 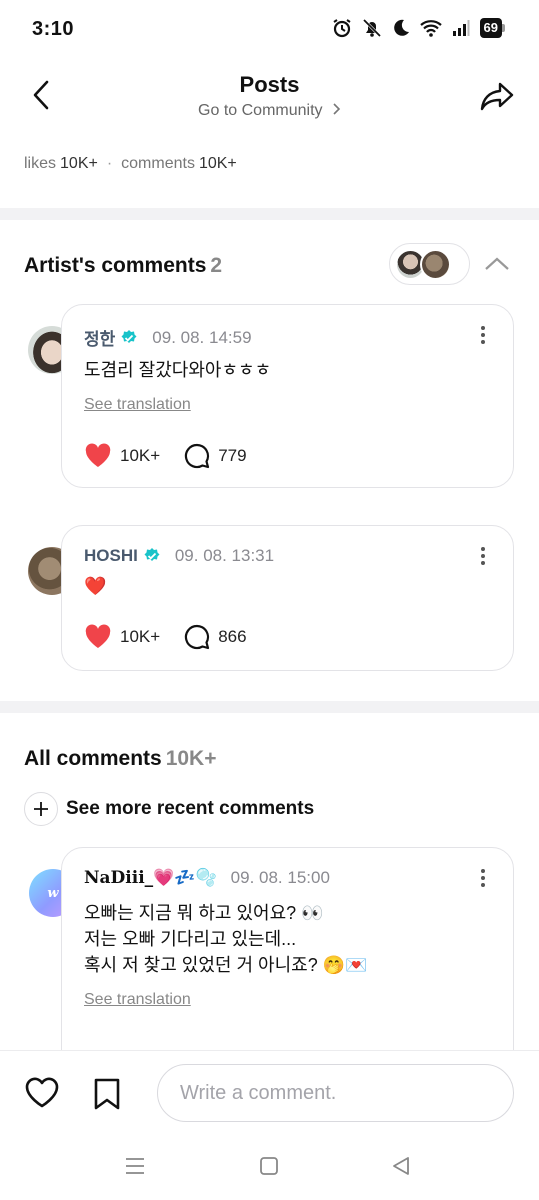 I want to click on status-icons: 69, so click(x=418, y=28).